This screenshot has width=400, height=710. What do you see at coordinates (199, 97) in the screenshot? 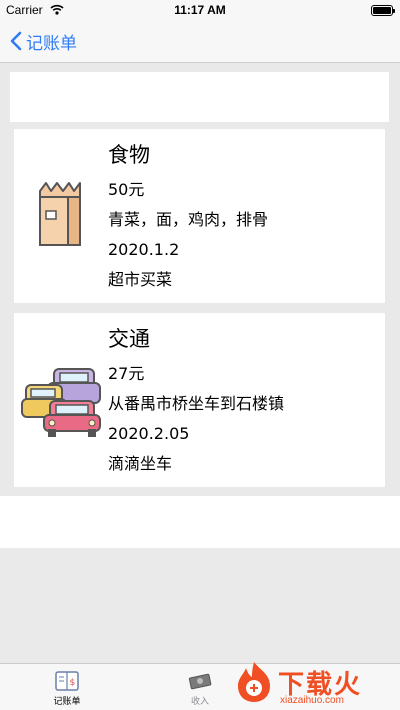
I see `empty-header-card` at bounding box center [199, 97].